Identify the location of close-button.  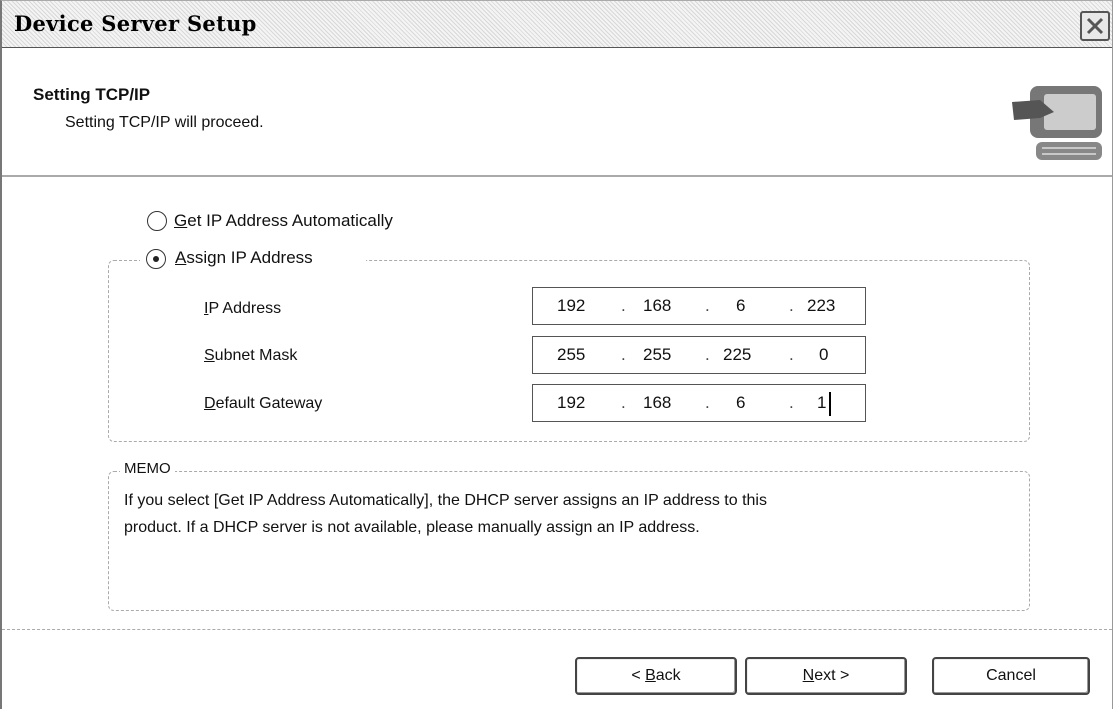
(1095, 26).